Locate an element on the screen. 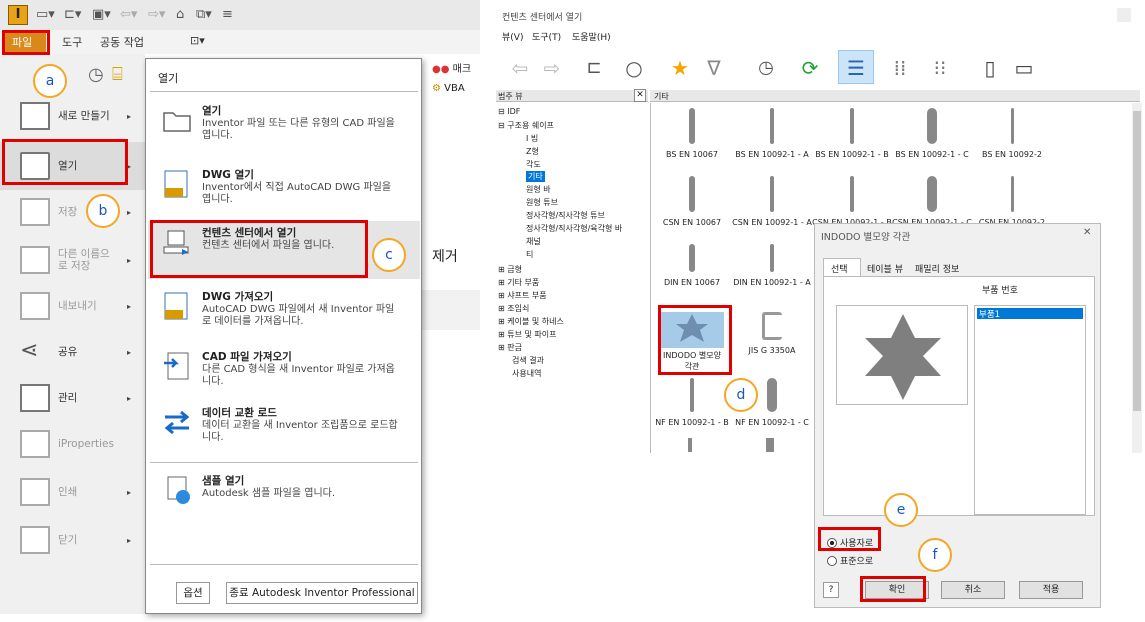 The width and height of the screenshot is (1145, 622). menu-print: 인쇄 ▸ is located at coordinates (72, 492).